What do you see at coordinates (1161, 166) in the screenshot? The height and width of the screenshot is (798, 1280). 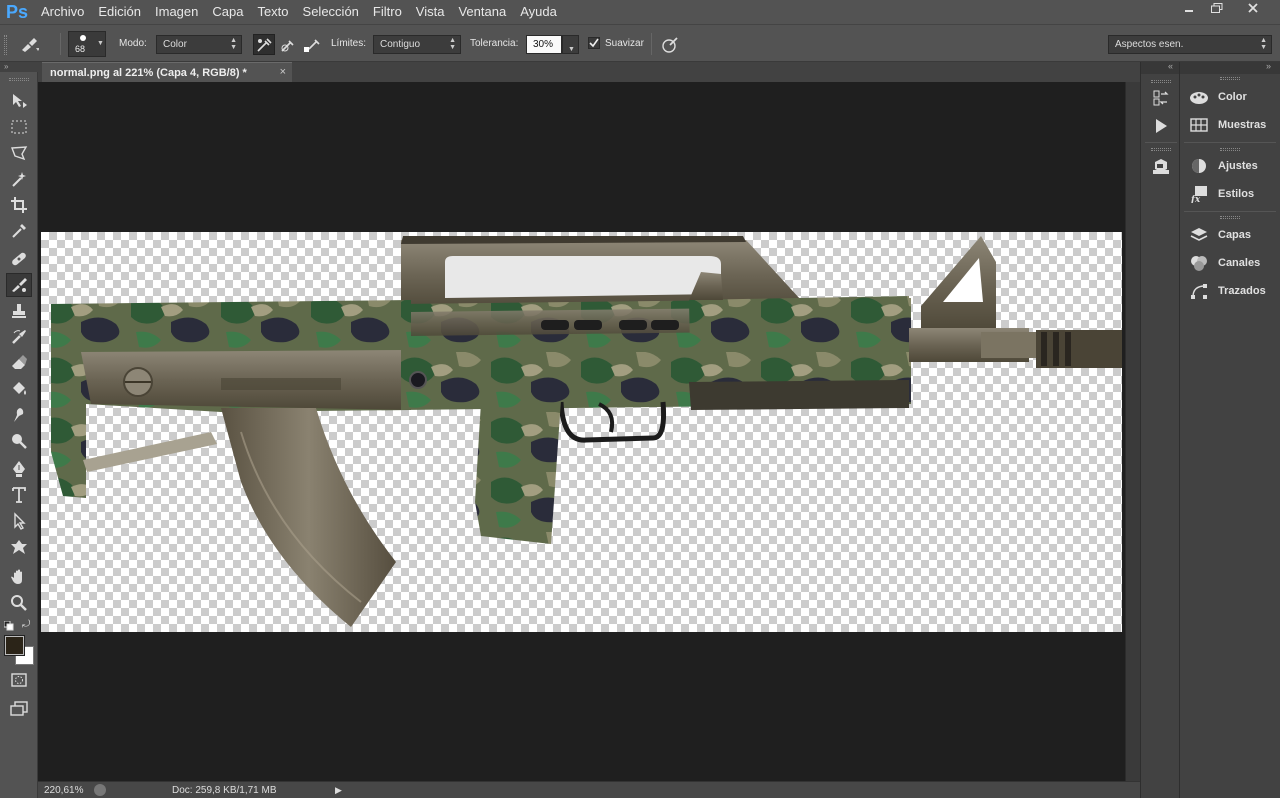 I see `properties-panel-button` at bounding box center [1161, 166].